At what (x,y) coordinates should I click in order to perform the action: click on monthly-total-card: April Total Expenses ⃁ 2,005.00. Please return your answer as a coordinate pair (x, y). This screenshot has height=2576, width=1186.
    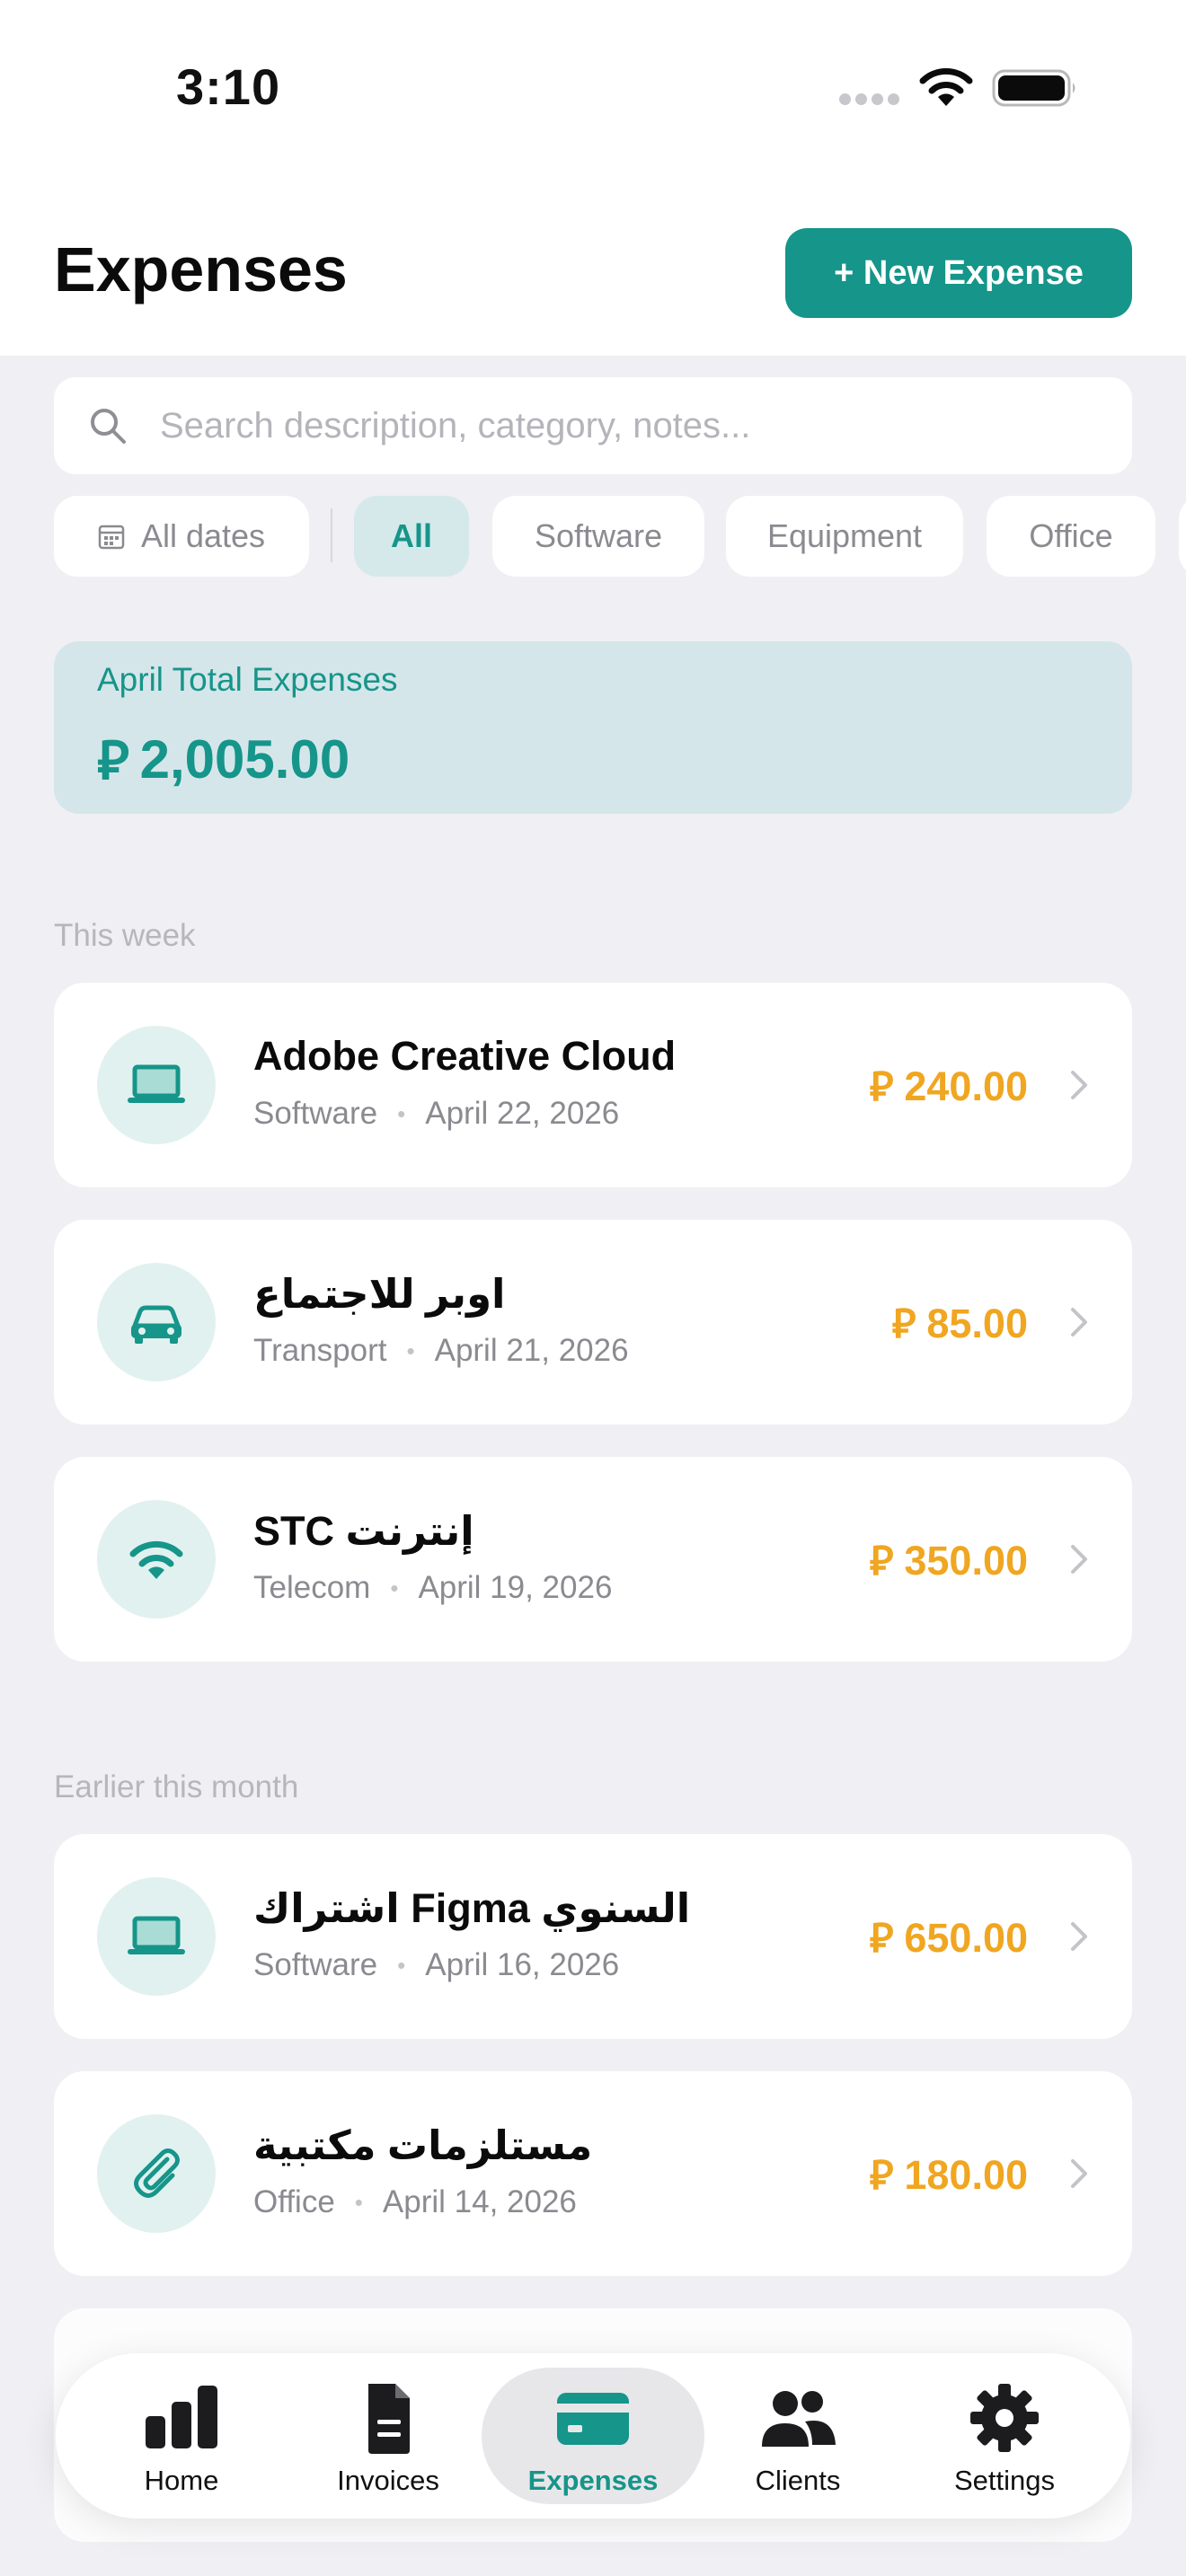
    Looking at the image, I should click on (593, 727).